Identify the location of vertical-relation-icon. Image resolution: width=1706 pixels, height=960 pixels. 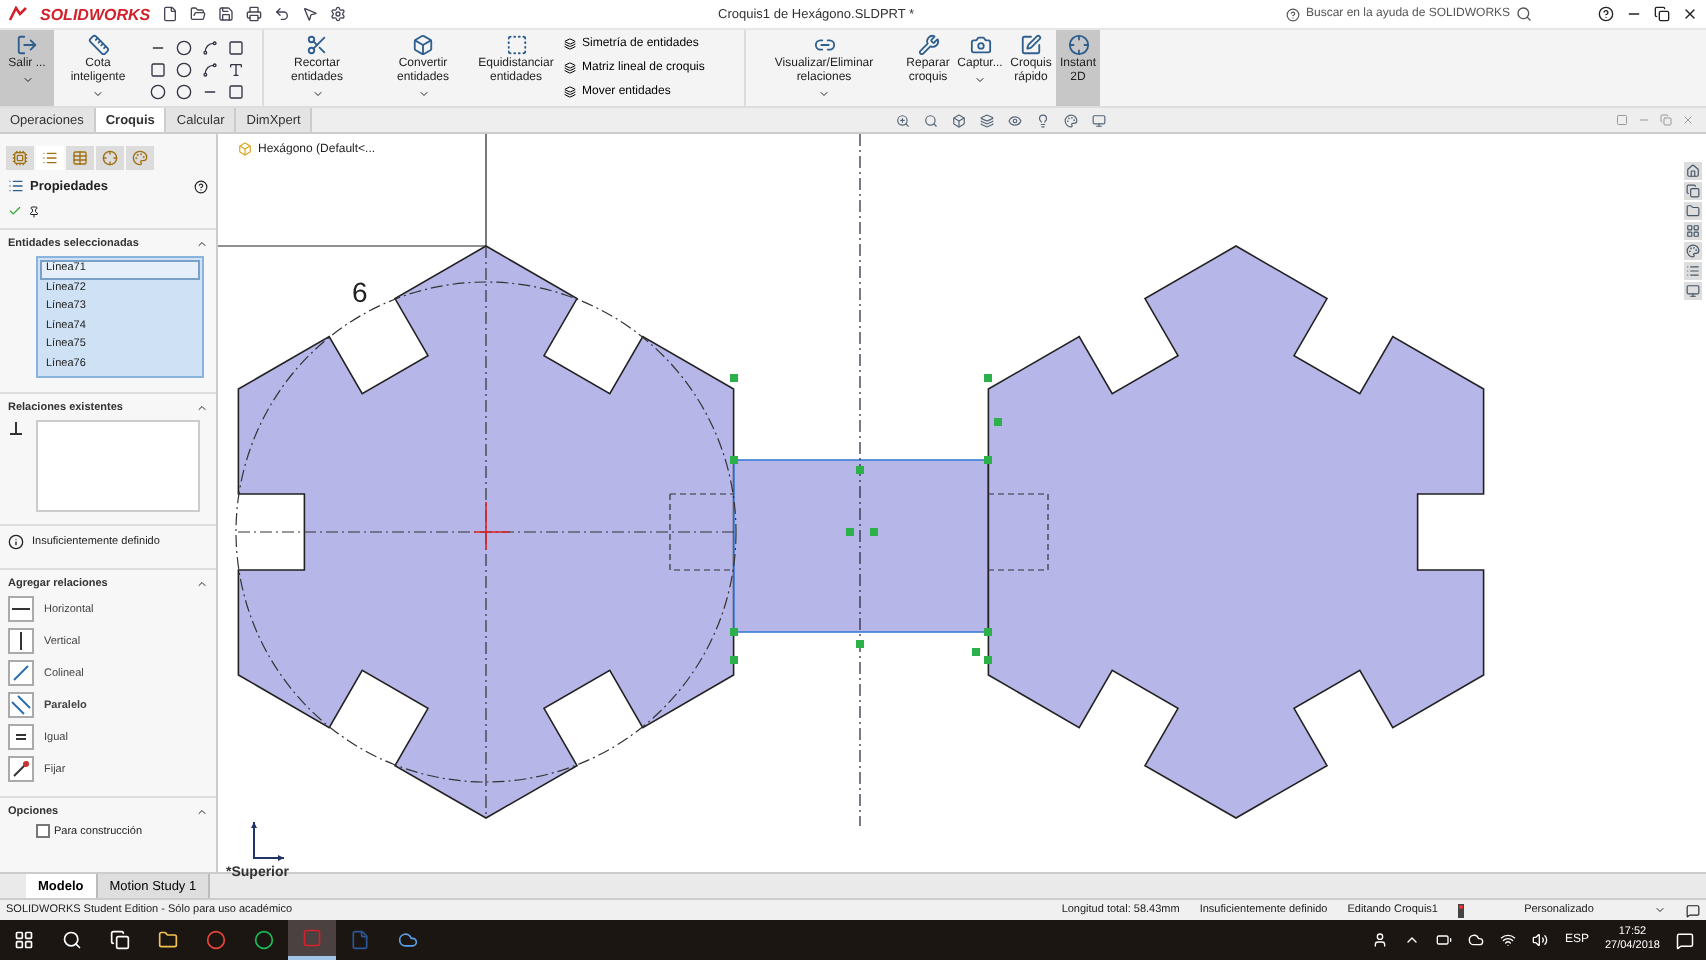
(21, 641).